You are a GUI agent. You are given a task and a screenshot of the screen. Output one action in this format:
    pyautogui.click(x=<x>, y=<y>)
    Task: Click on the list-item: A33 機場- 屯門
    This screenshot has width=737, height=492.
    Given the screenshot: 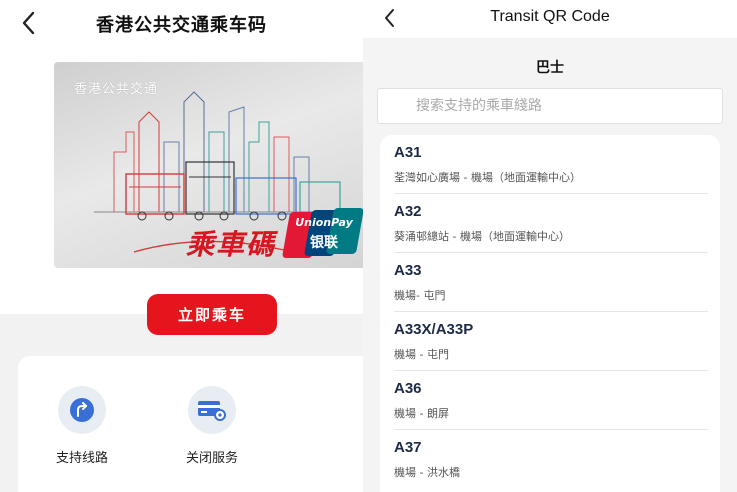 What is the action you would take?
    pyautogui.click(x=551, y=282)
    